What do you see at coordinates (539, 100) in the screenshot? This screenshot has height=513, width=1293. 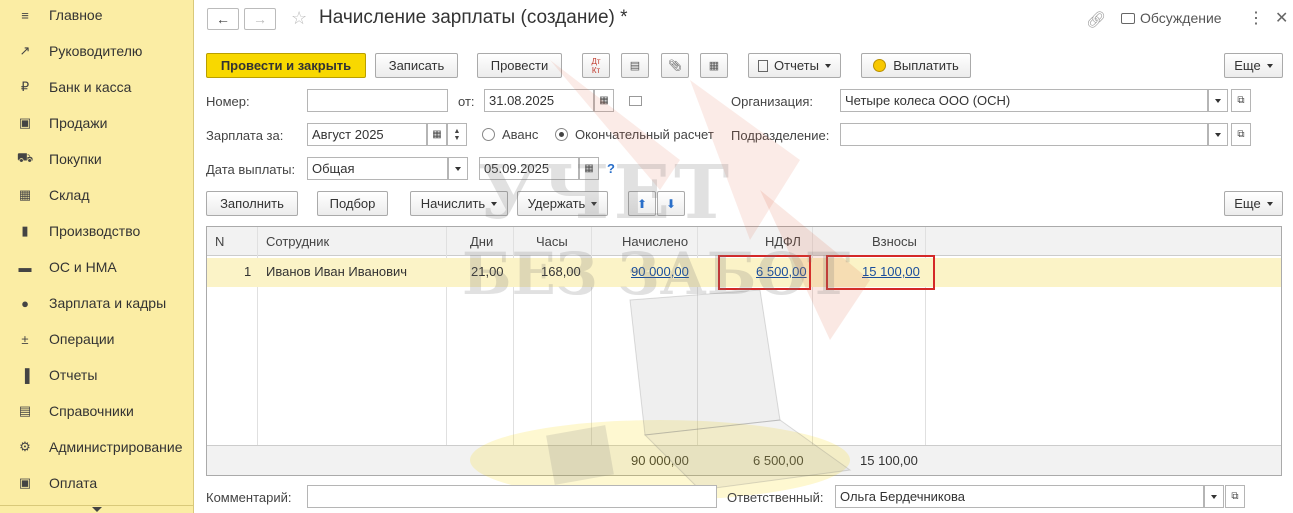 I see `date-field: 31.08.2025` at bounding box center [539, 100].